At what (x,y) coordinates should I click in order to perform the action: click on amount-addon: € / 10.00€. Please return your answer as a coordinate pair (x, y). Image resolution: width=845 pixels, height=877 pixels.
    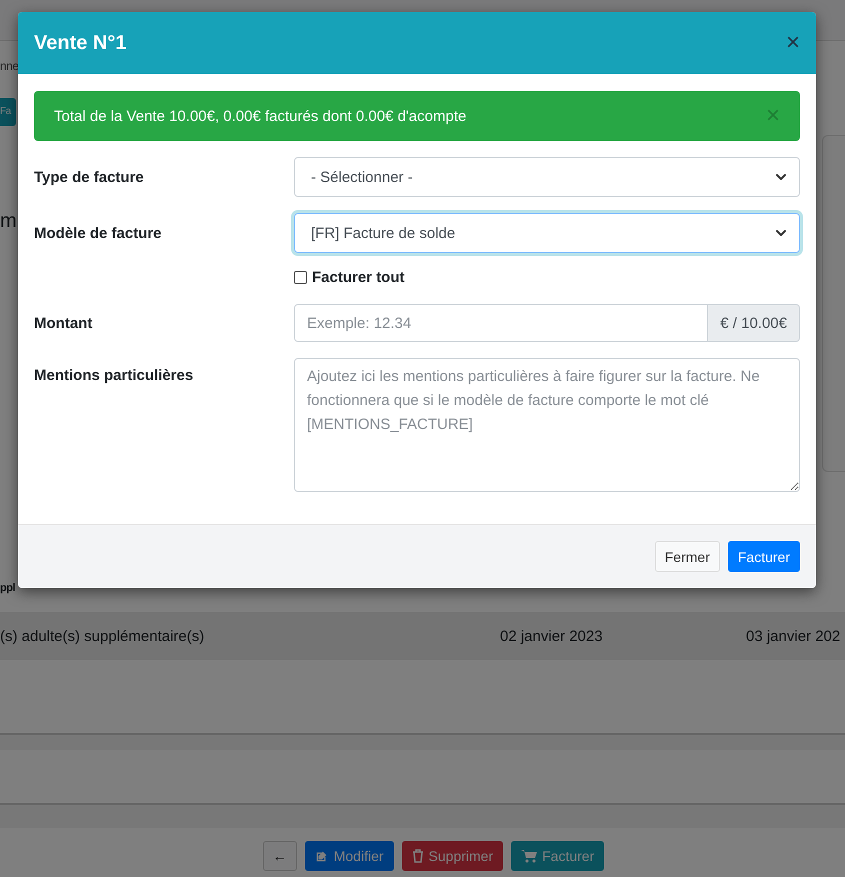
    Looking at the image, I should click on (754, 323).